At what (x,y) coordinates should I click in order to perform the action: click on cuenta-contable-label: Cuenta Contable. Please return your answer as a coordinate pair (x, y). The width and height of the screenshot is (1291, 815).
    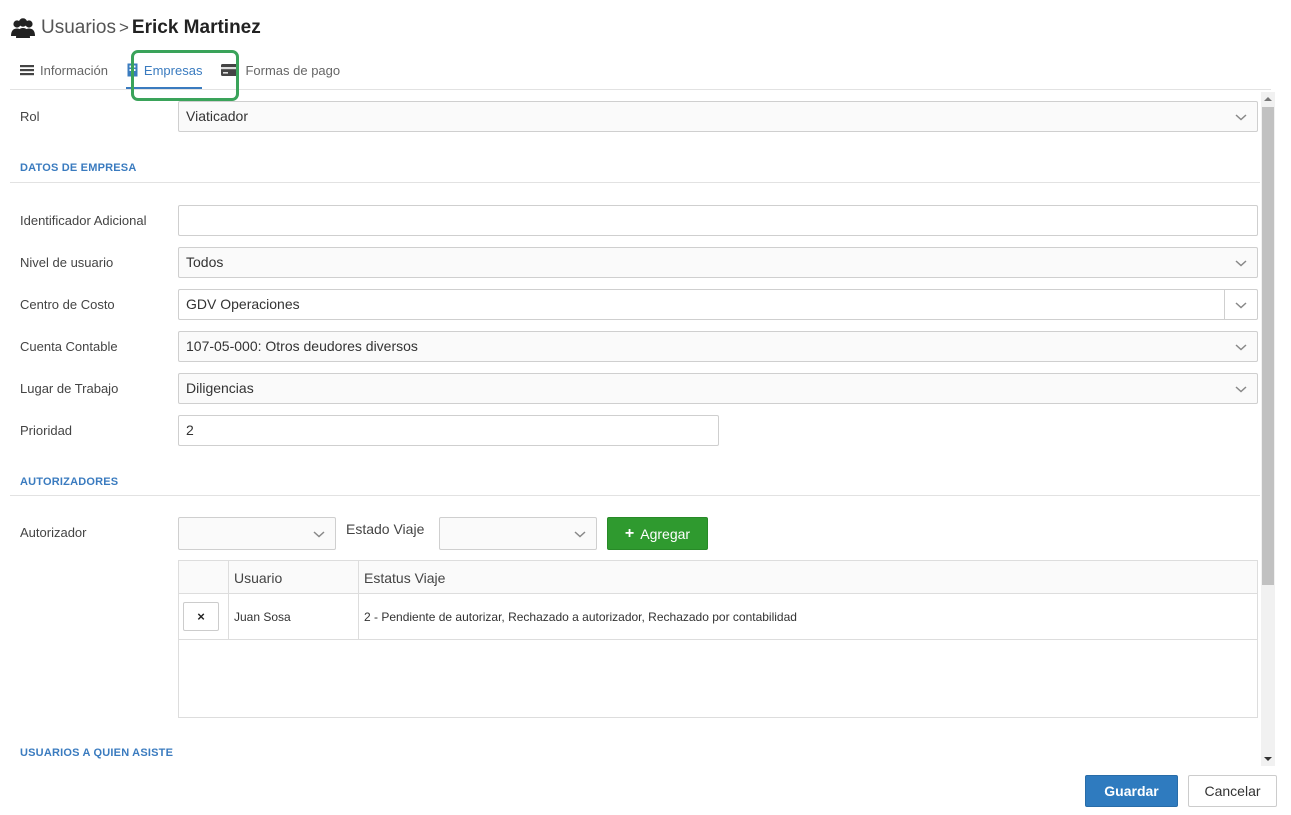
    Looking at the image, I should click on (69, 346).